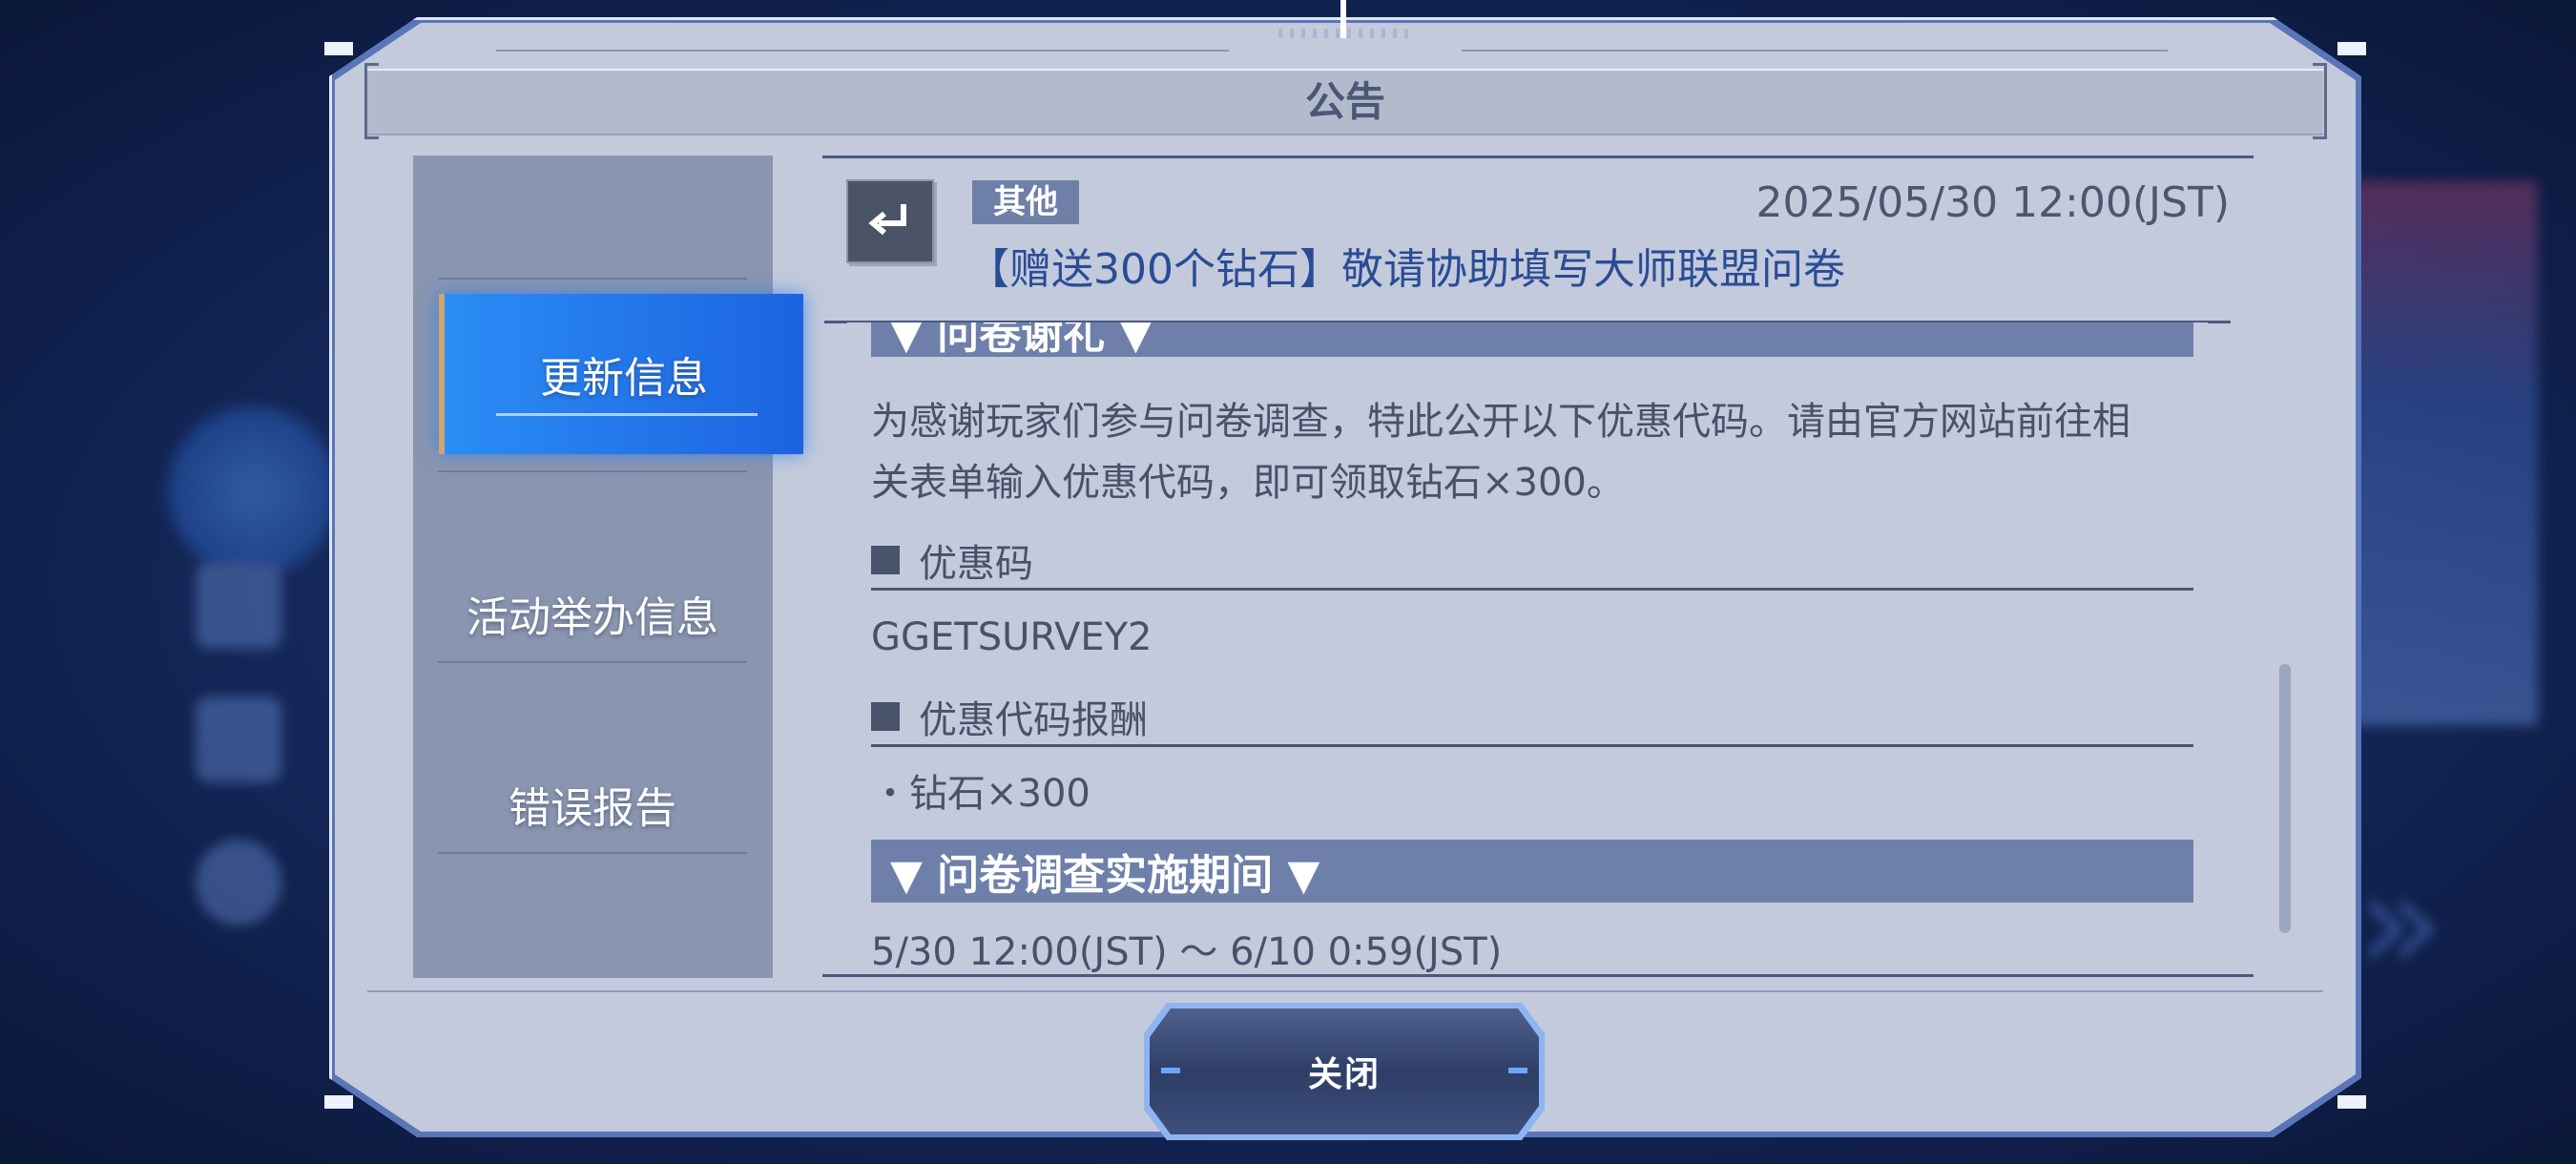 This screenshot has height=1164, width=2576. What do you see at coordinates (252, 492) in the screenshot?
I see `background-orb` at bounding box center [252, 492].